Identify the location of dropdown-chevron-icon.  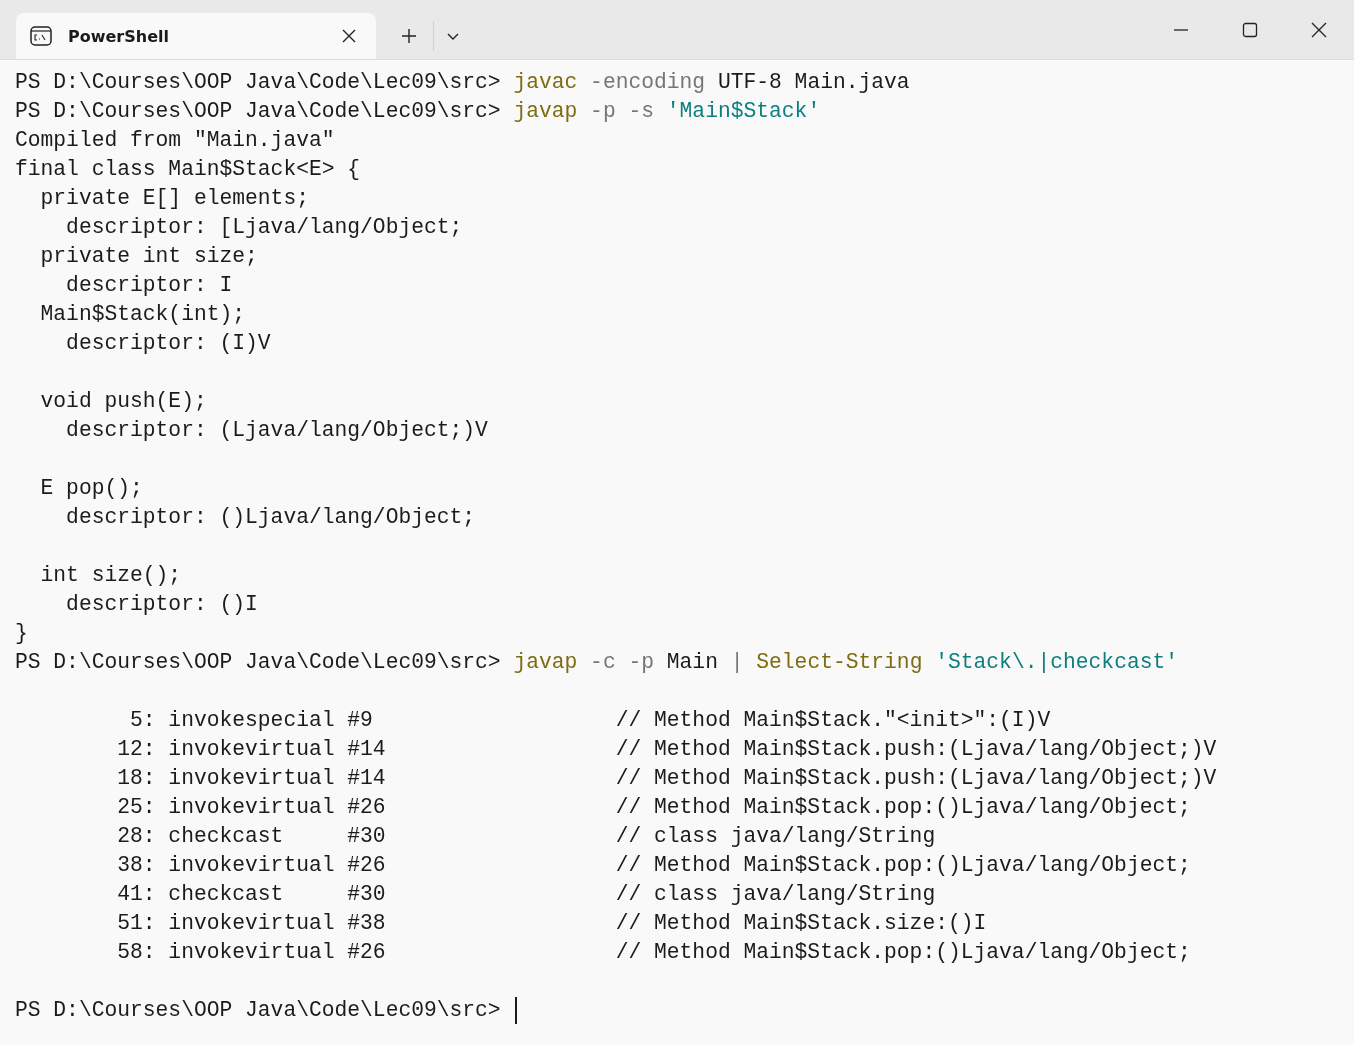
(453, 36).